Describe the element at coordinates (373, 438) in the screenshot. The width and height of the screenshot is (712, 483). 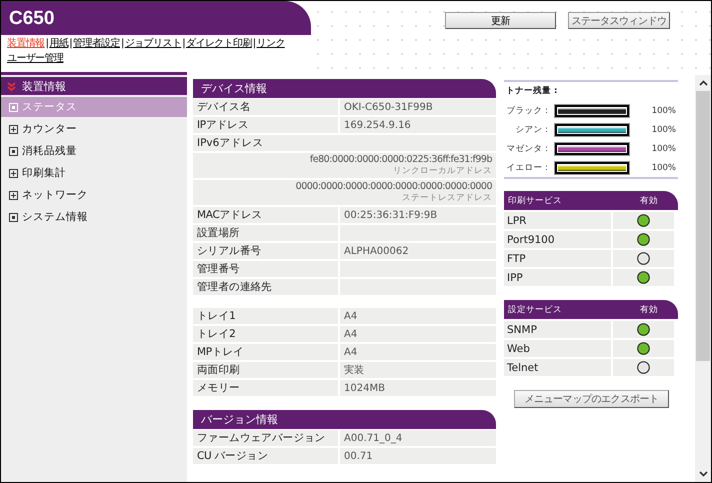
I see `field-value: A00.71_0_4` at that location.